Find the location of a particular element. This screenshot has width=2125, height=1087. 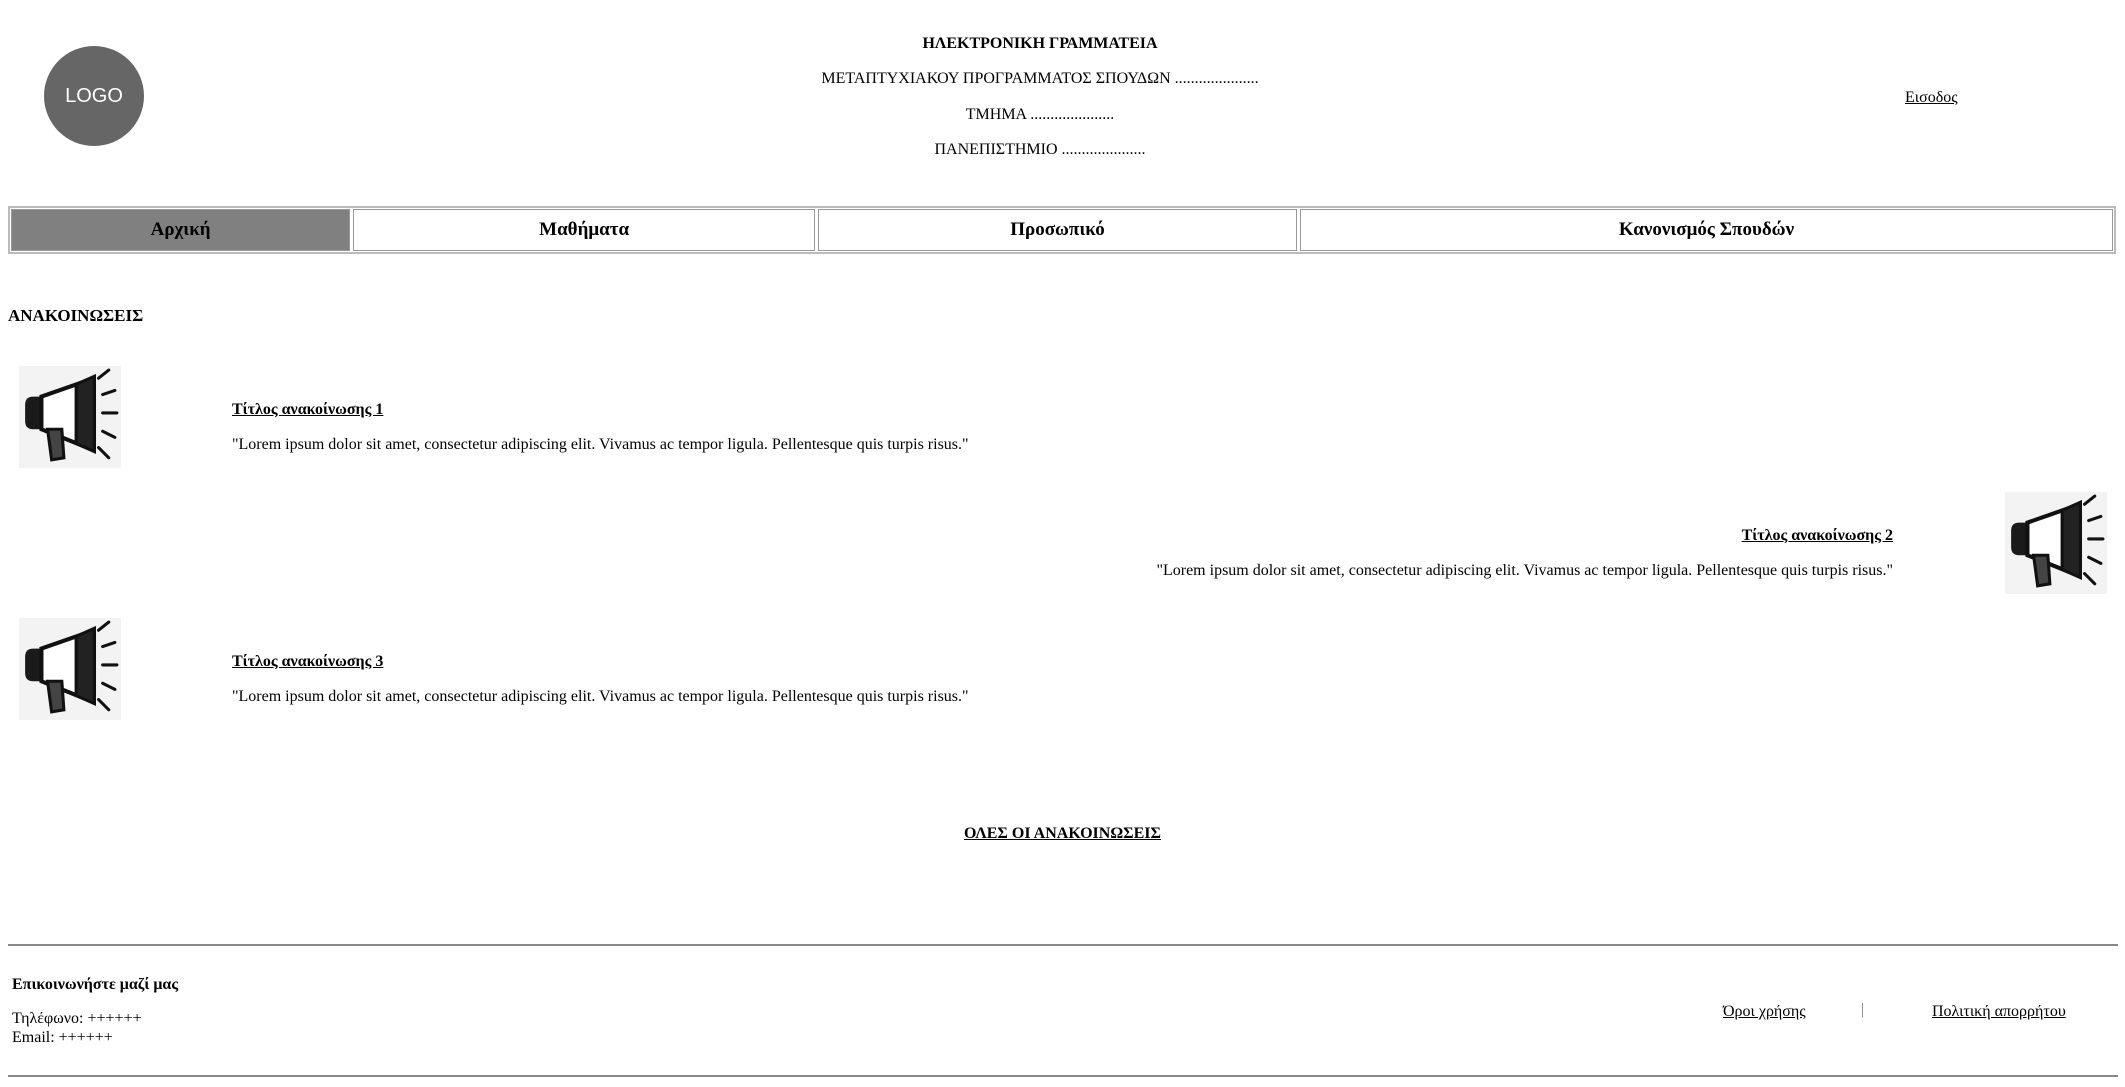

all-announcements-link: ΟΛΕΣ ΟΙ ΑΝΑΚΟΙΝΩΣΕΙΣ is located at coordinates (1062, 834).